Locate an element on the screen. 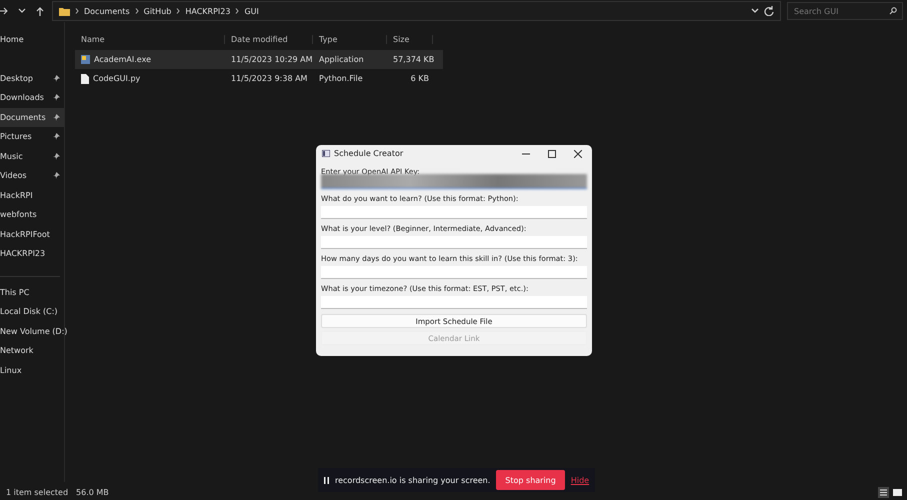  sidebar-item: Linux is located at coordinates (32, 370).